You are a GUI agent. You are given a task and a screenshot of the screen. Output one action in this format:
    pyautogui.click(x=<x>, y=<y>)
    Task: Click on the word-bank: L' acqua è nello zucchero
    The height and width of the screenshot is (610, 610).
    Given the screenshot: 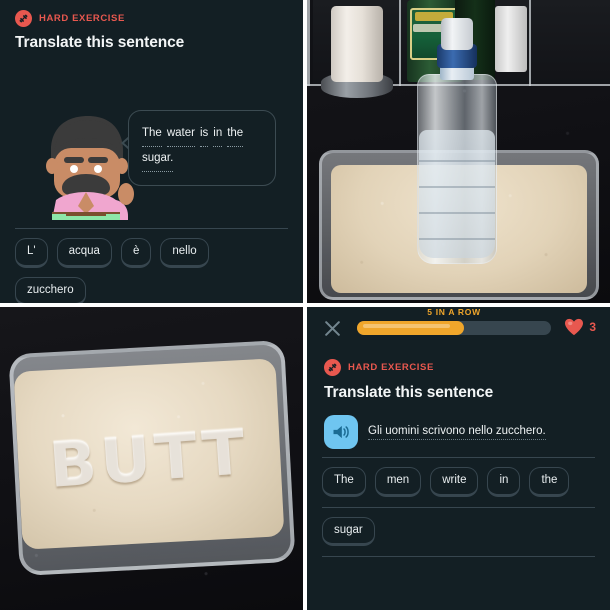 What is the action you would take?
    pyautogui.click(x=151, y=265)
    